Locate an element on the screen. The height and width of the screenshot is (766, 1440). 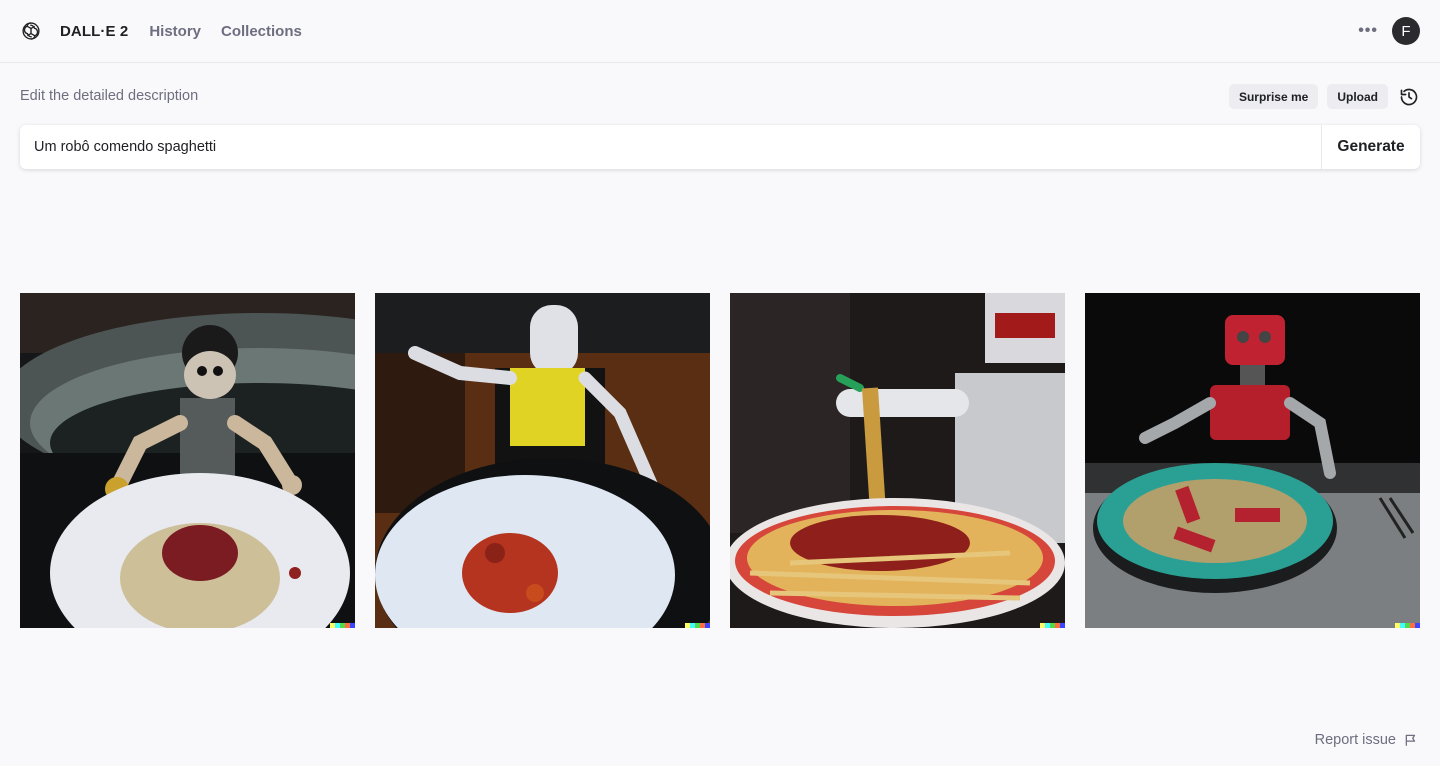
surprise-me-button: Surprise me is located at coordinates (1273, 96).